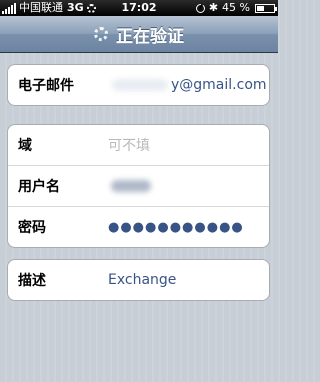  I want to click on navigation-bar: 正在验证, so click(139, 34).